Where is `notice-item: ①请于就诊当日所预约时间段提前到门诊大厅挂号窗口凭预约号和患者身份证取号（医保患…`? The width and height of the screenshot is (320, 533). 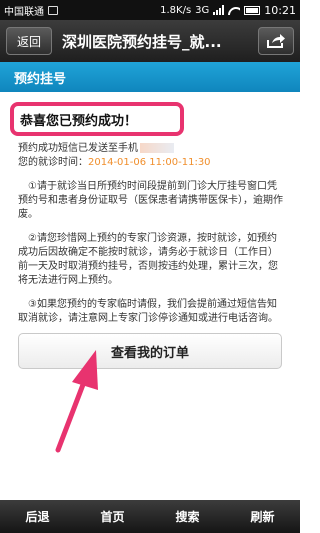
notice-item: ①请于就诊当日所预约时间段提前到门诊大厅挂号窗口凭预约号和患者身份证取号（医保患… is located at coordinates (150, 200).